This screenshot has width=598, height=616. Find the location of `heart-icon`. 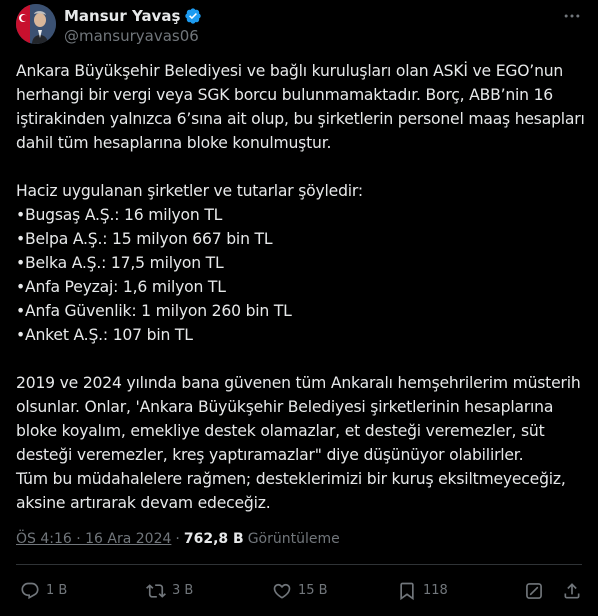

heart-icon is located at coordinates (282, 591).